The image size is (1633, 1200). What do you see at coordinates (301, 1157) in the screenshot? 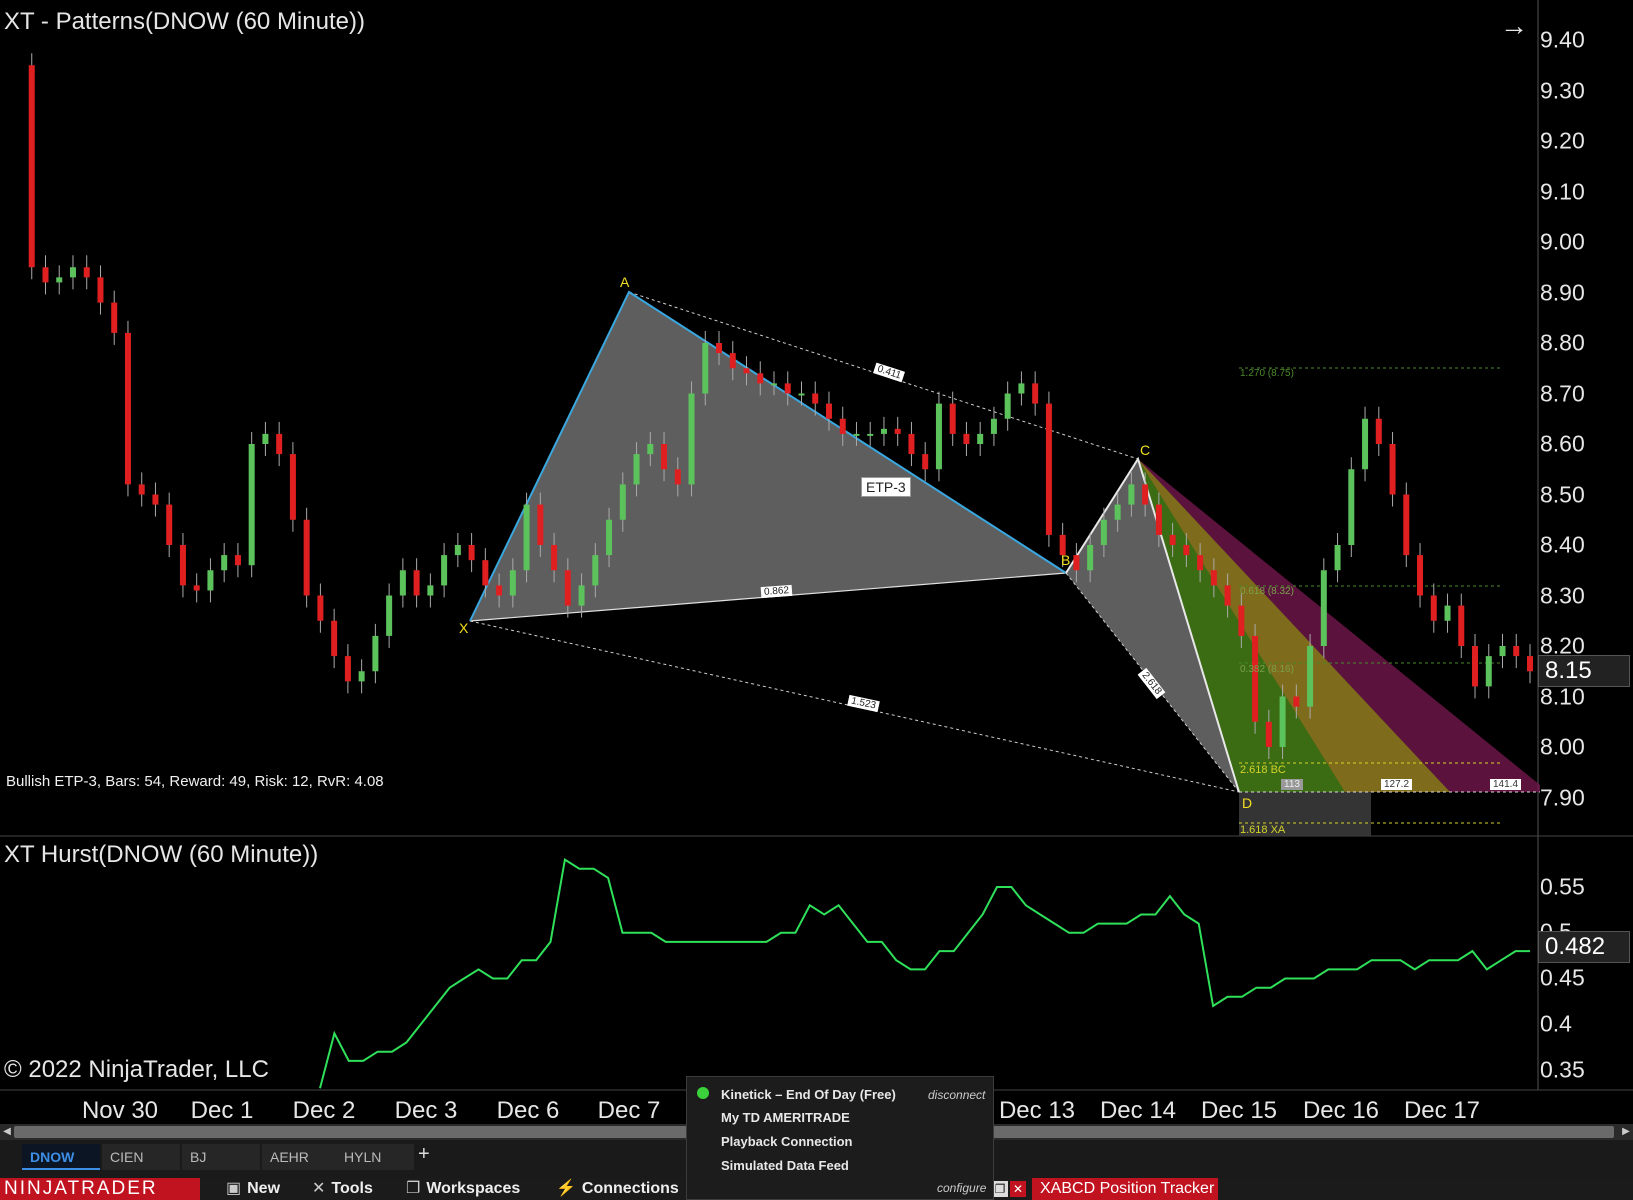
I see `tab-aehr: AEHR` at bounding box center [301, 1157].